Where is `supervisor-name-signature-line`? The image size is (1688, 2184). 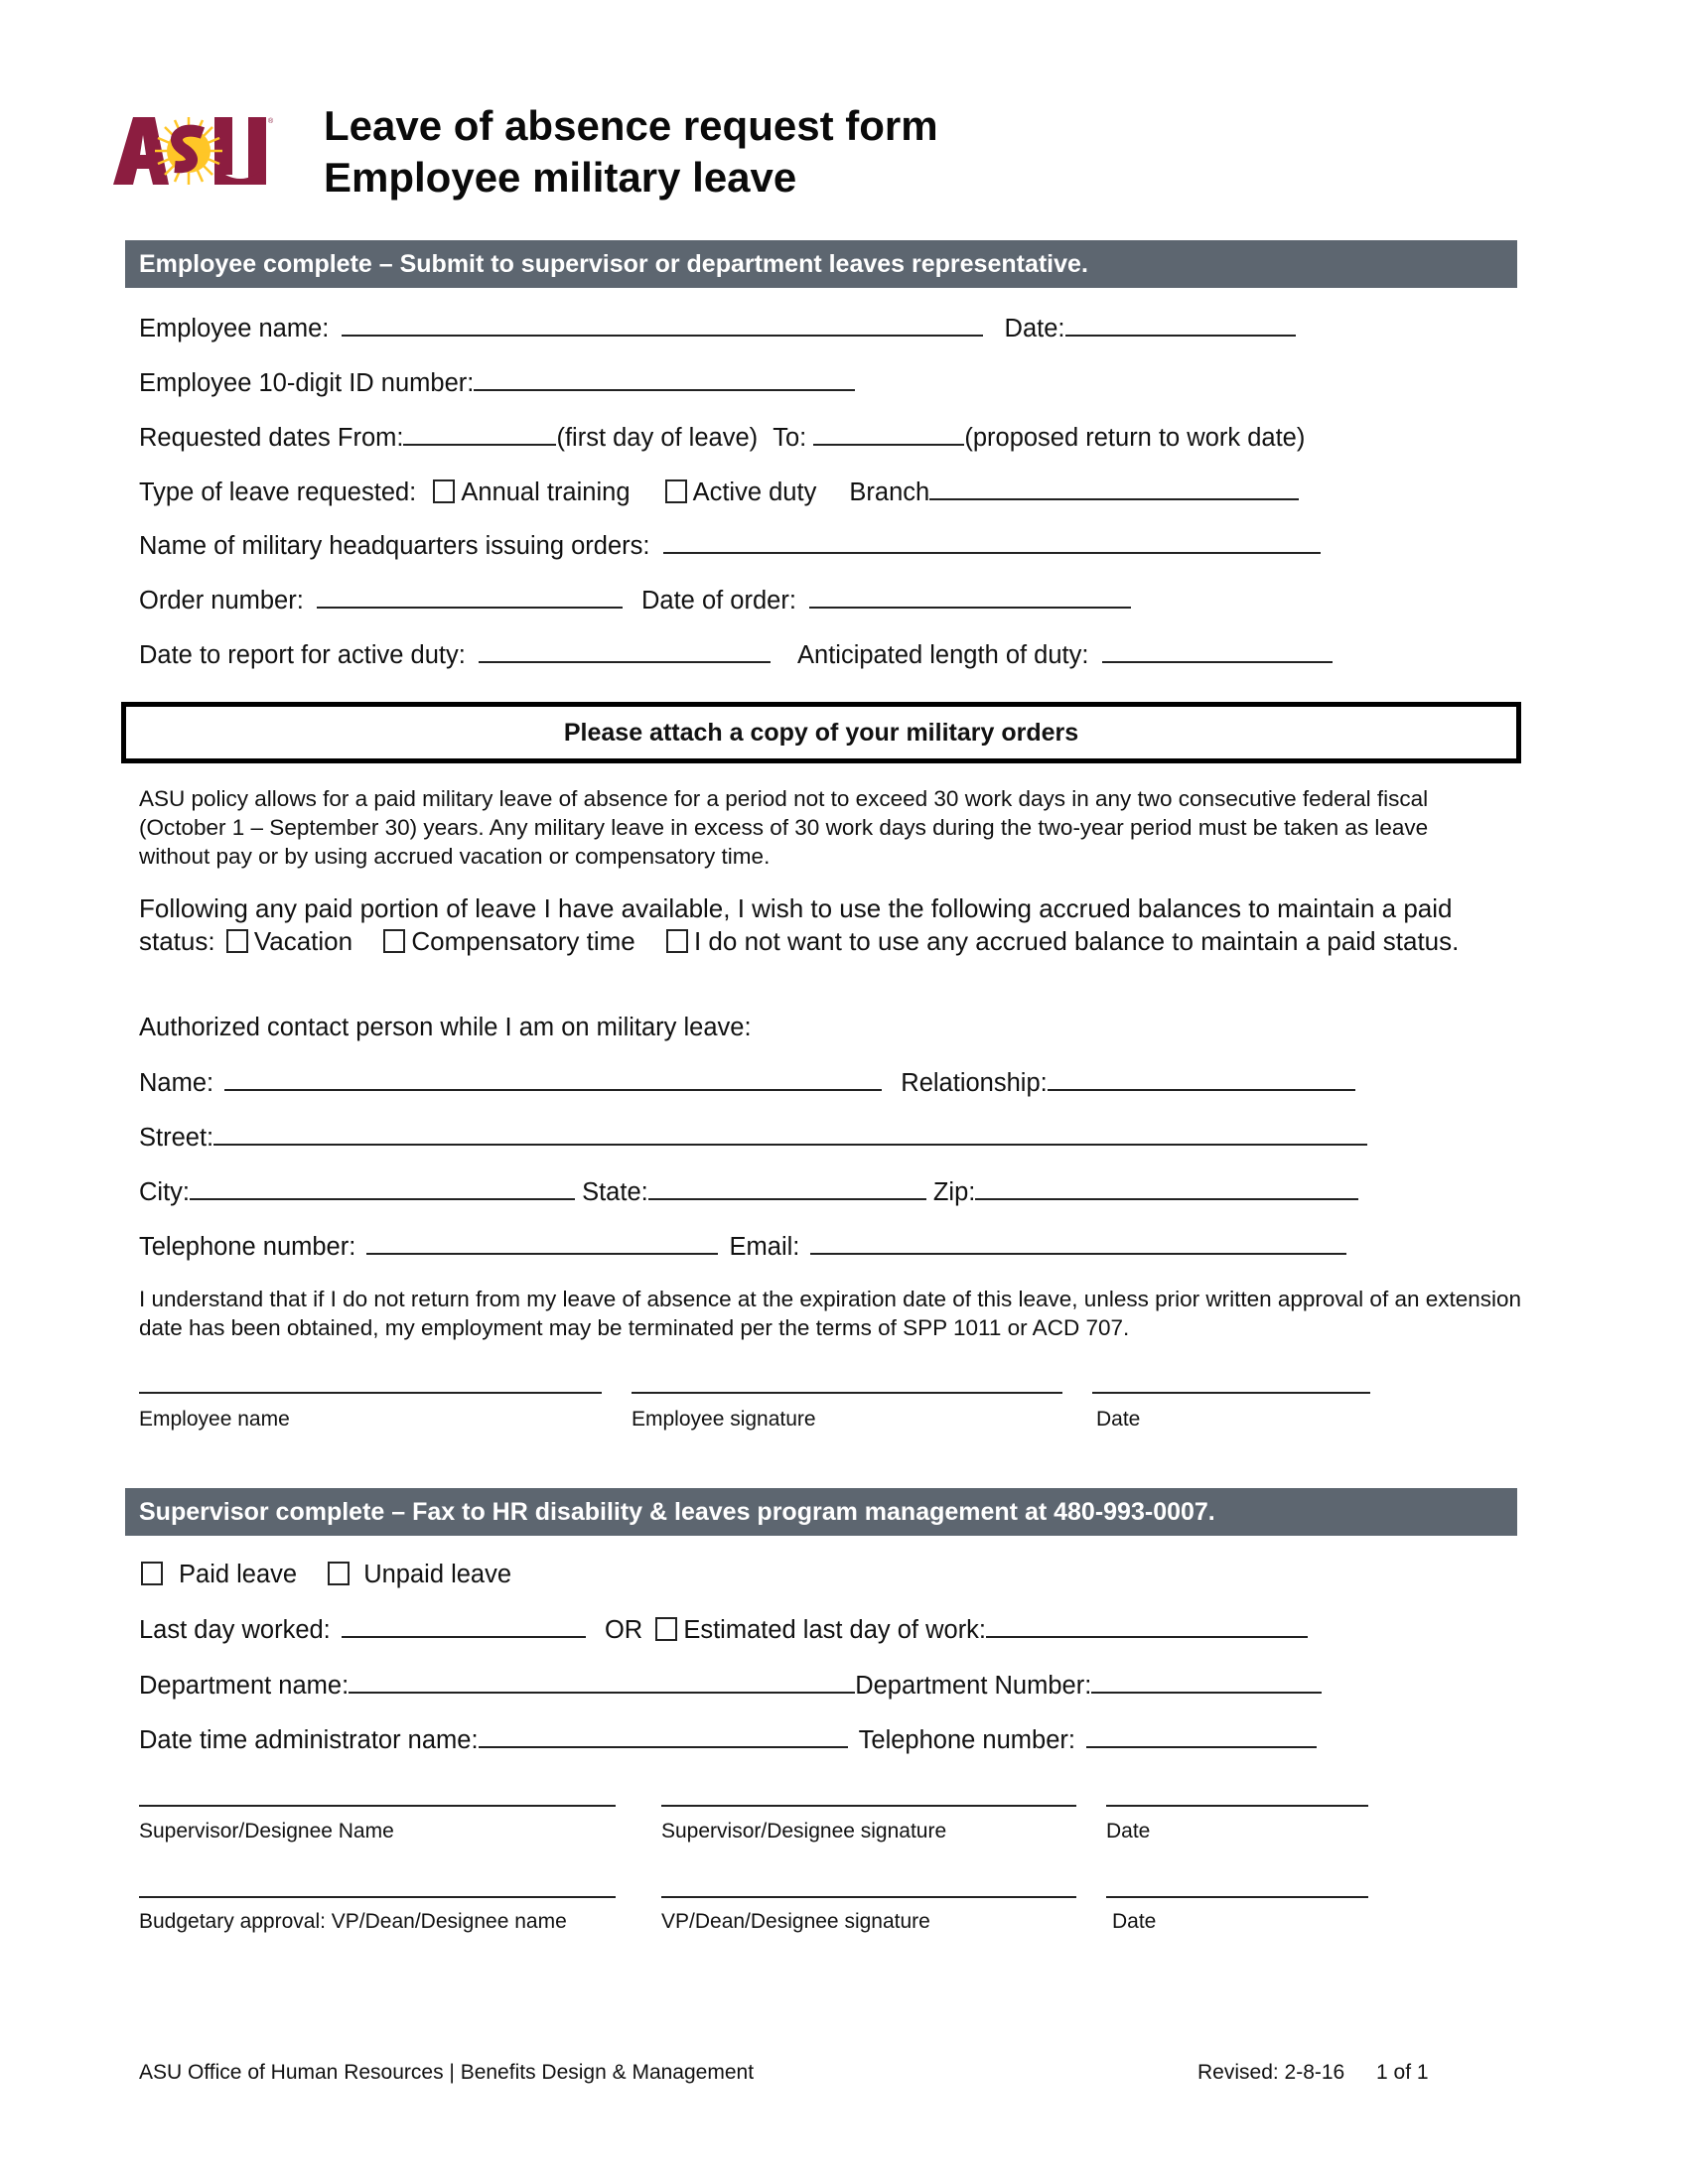 supervisor-name-signature-line is located at coordinates (377, 1806).